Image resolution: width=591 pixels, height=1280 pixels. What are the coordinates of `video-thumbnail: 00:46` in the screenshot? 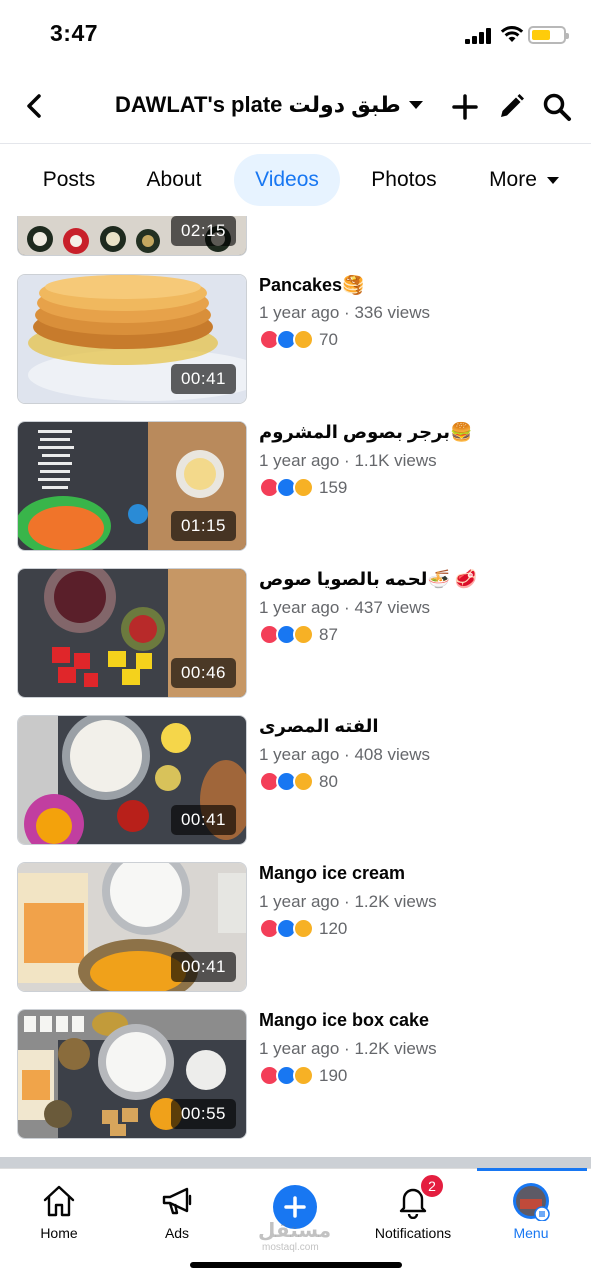 It's located at (132, 633).